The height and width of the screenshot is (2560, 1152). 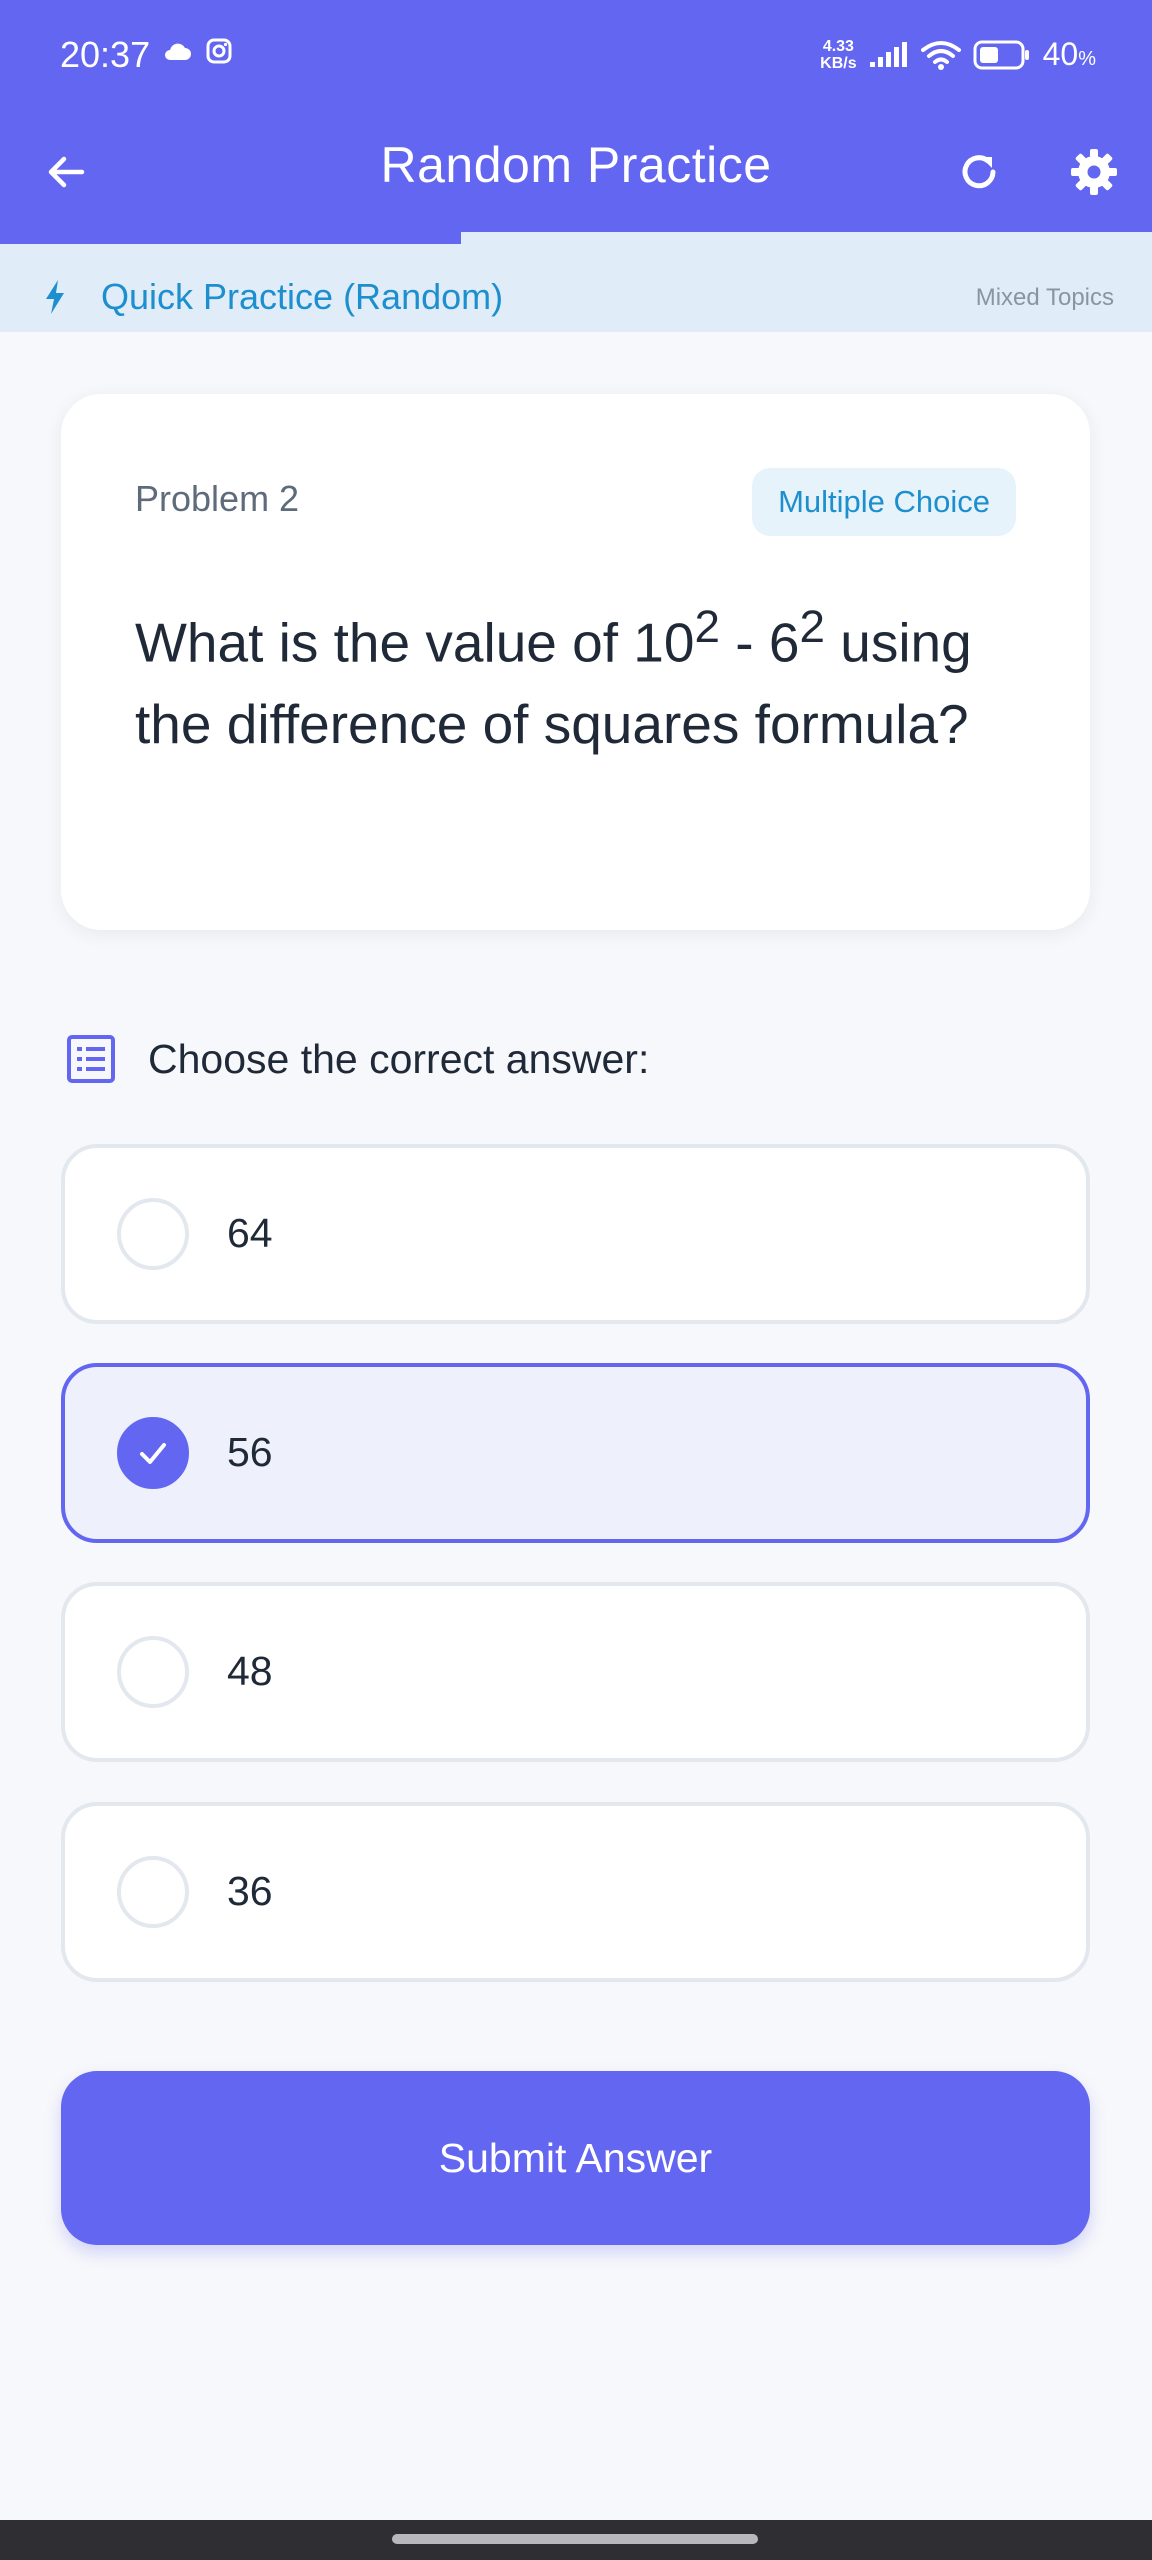 I want to click on mode-banner: Quick Practice (Random) Mixed Topics, so click(x=576, y=282).